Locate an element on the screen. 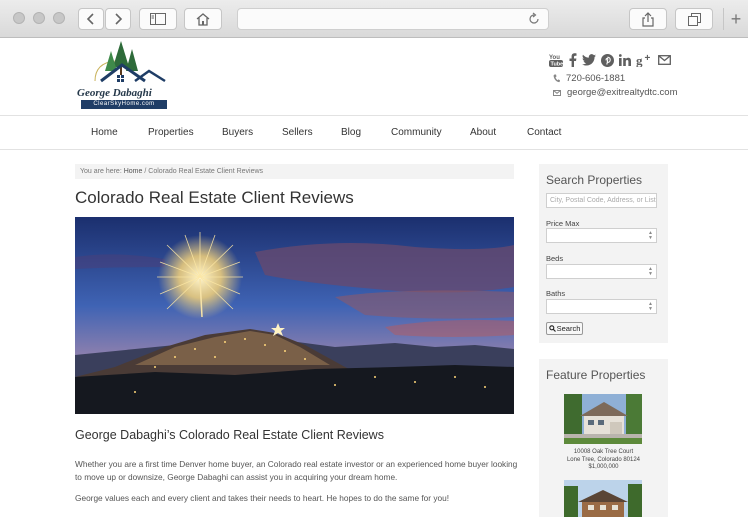  back-button is located at coordinates (91, 19).